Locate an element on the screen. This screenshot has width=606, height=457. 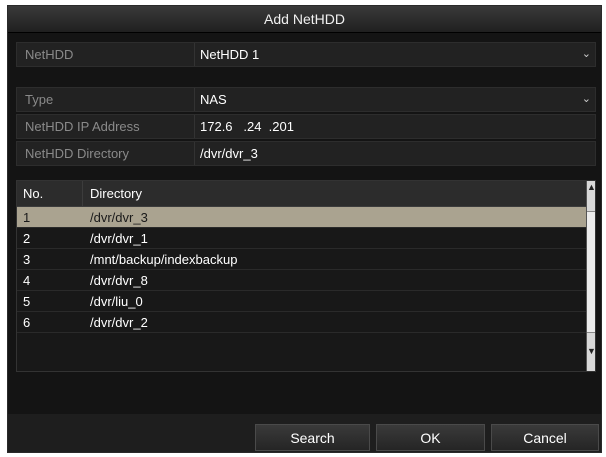
table-row: 6 /dvr/dvr_2 is located at coordinates (302, 322).